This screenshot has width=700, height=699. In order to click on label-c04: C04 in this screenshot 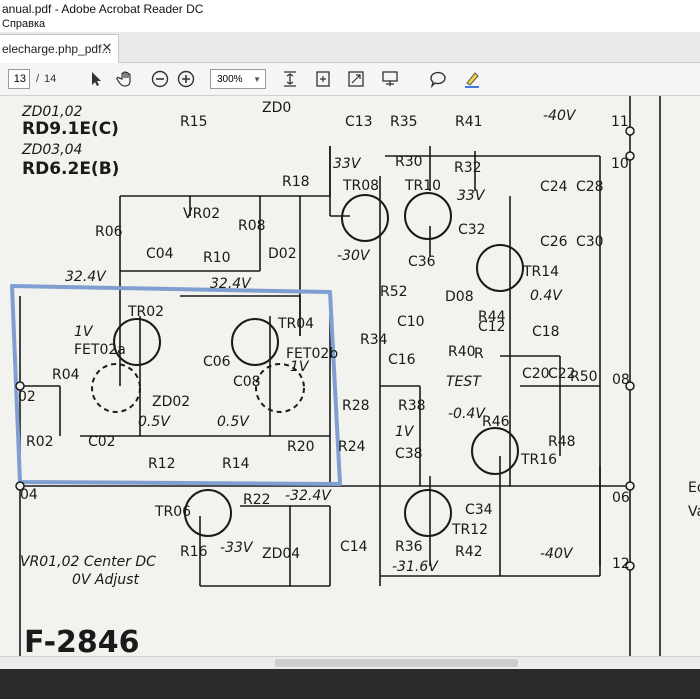, I will do `click(160, 254)`.